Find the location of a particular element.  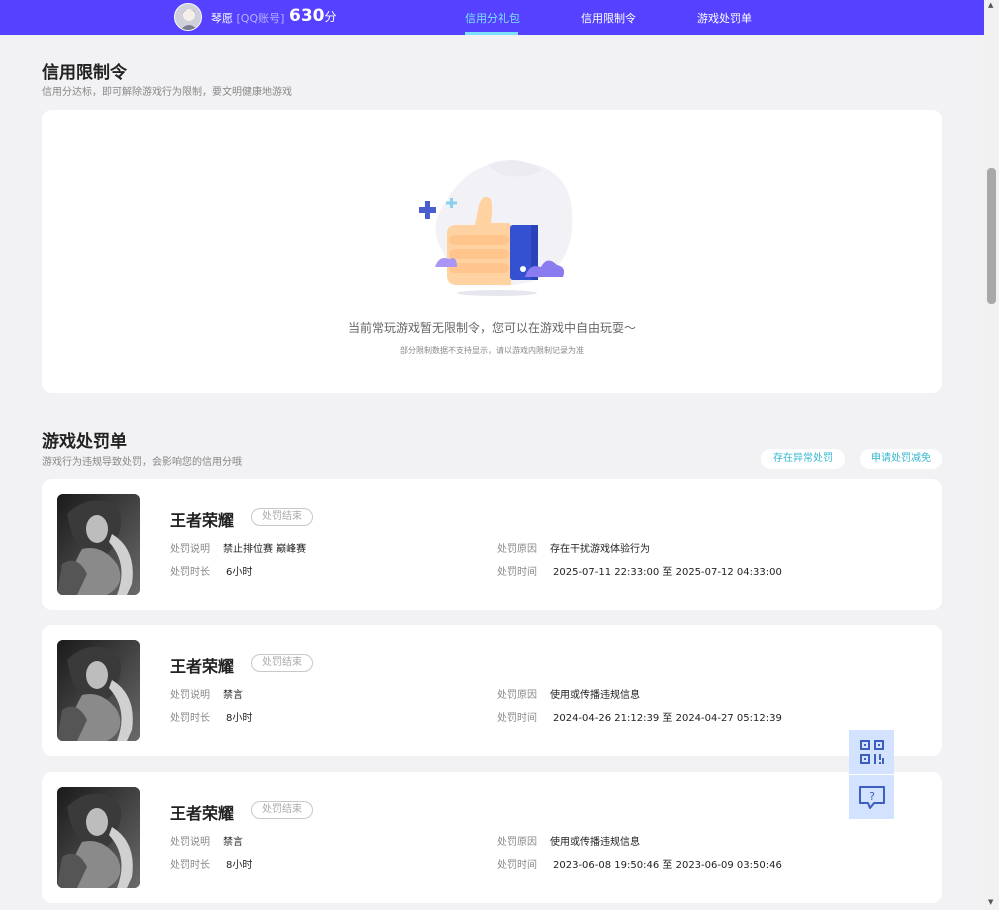

penalty-start-time: 2023-06-08 19:50:46 is located at coordinates (606, 865).